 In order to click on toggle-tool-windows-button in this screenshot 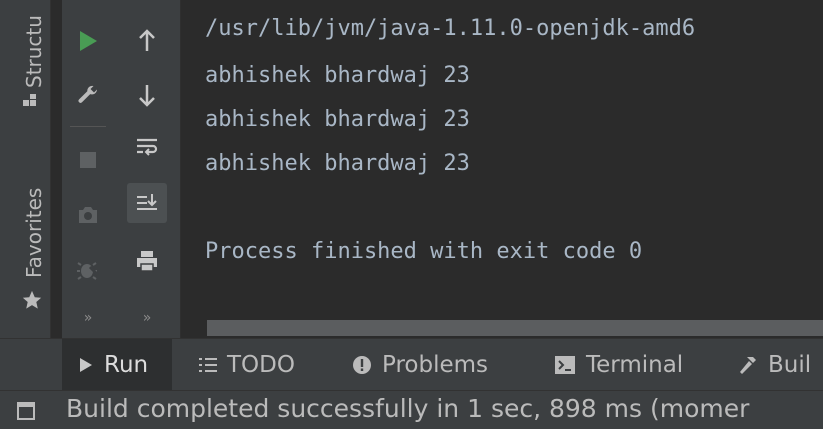, I will do `click(26, 411)`.